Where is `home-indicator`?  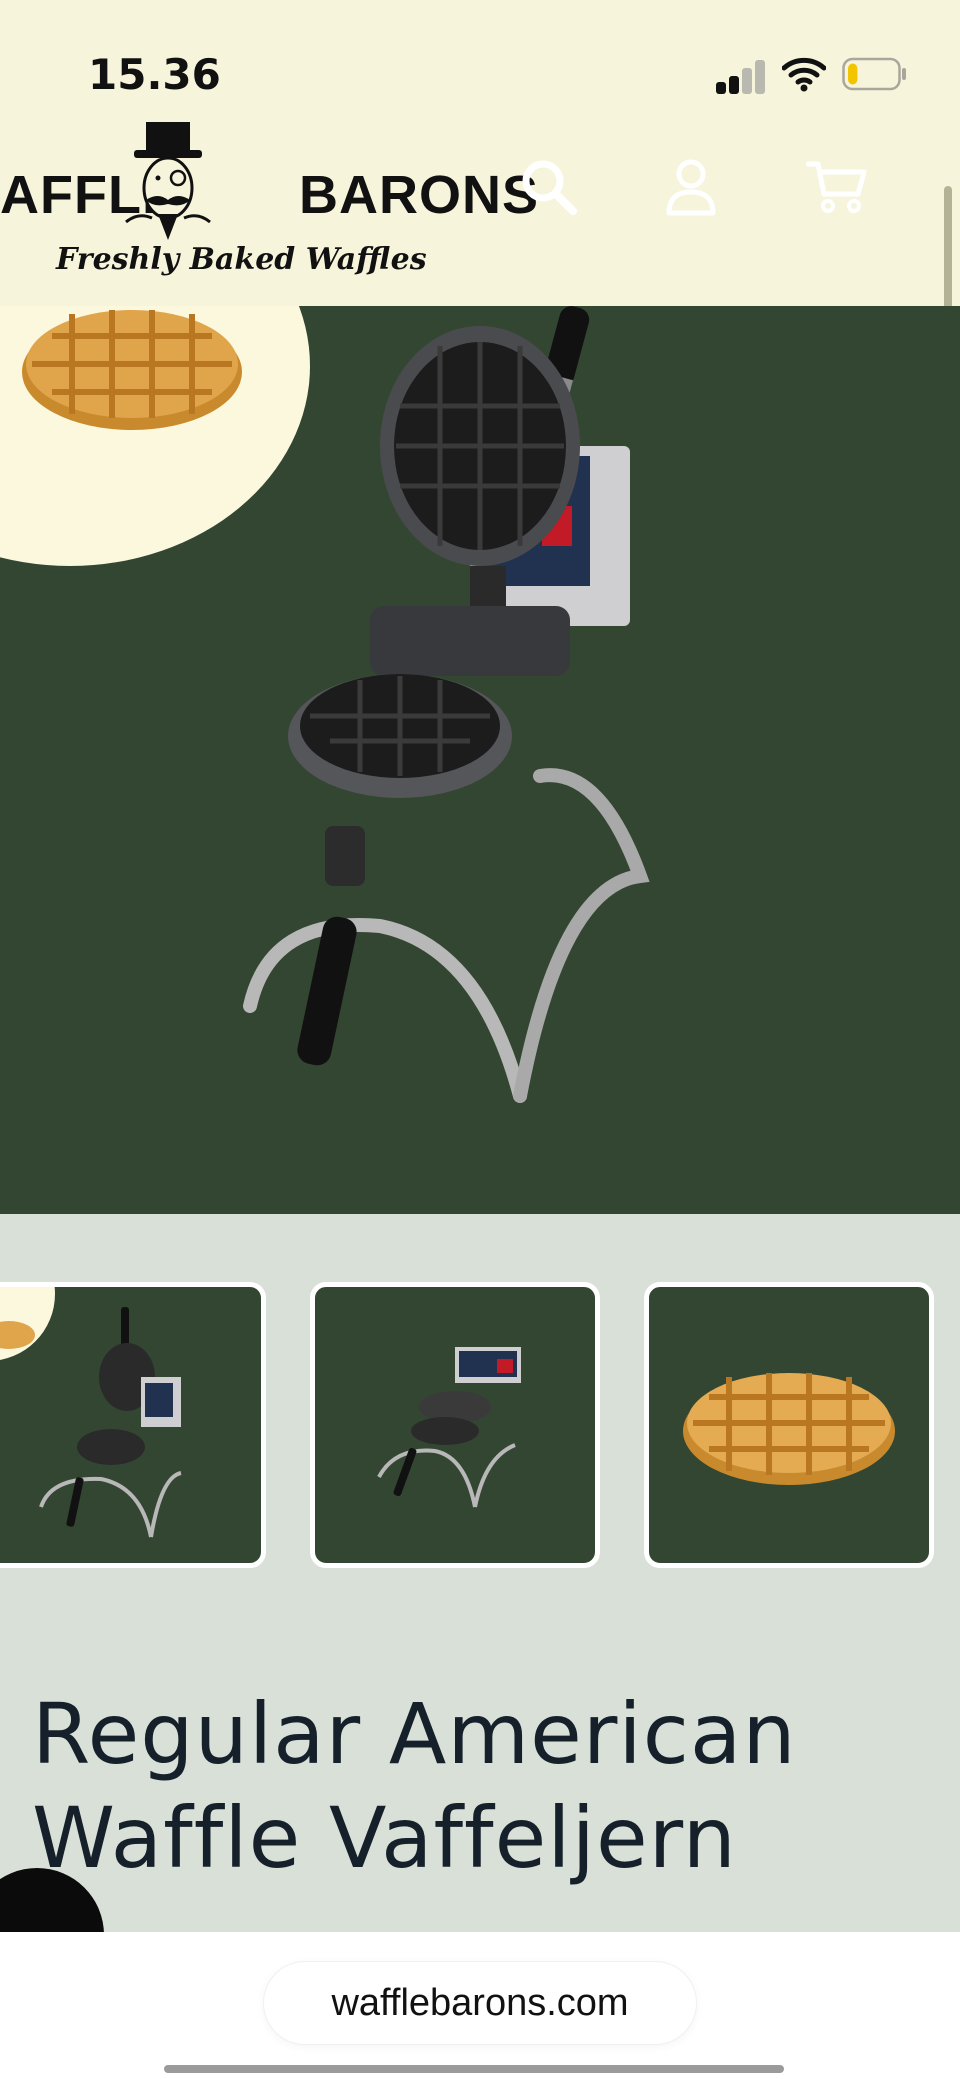 home-indicator is located at coordinates (474, 2069).